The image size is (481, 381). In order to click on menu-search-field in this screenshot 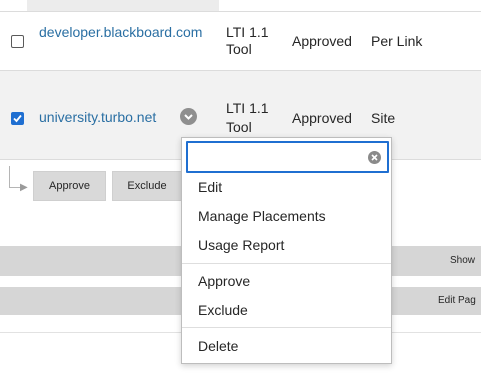, I will do `click(287, 157)`.